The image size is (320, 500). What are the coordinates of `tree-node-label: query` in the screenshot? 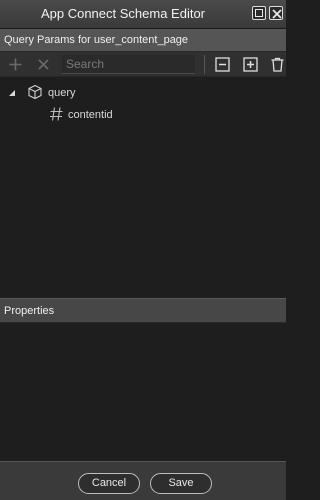 It's located at (62, 93).